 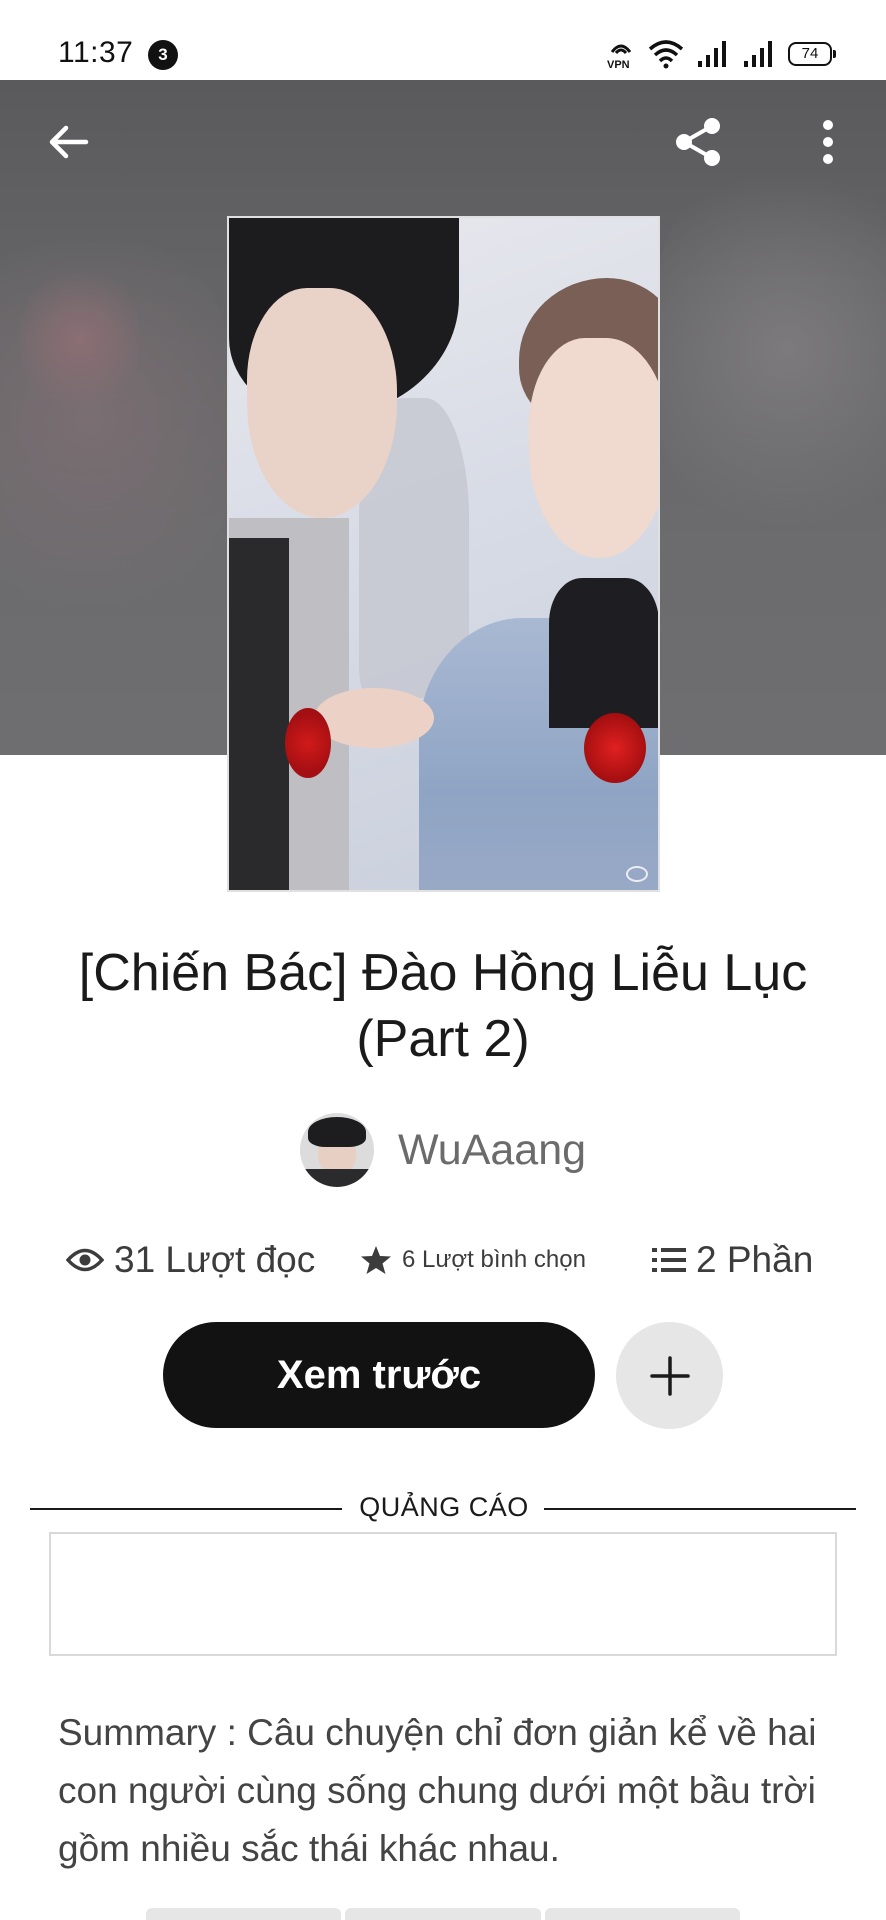 What do you see at coordinates (492, 1150) in the screenshot?
I see `author-name: WuAaang` at bounding box center [492, 1150].